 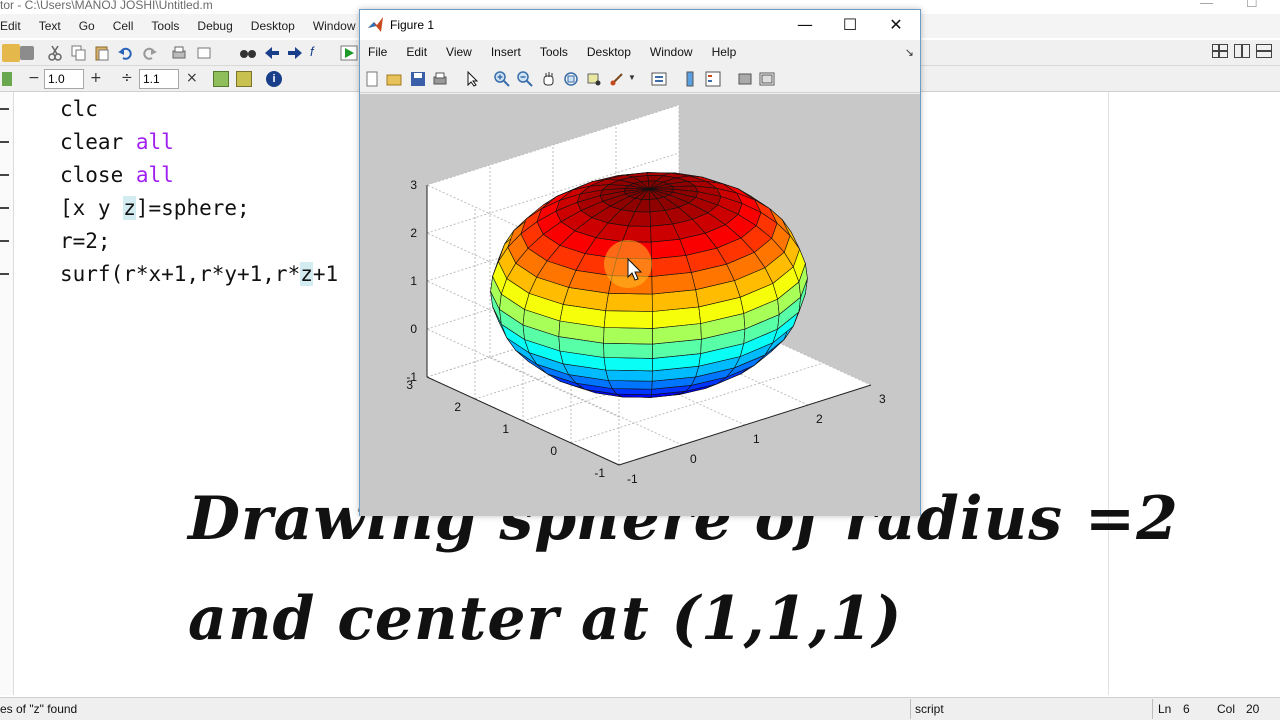 I want to click on minimize-icon: —, so click(x=1206, y=4).